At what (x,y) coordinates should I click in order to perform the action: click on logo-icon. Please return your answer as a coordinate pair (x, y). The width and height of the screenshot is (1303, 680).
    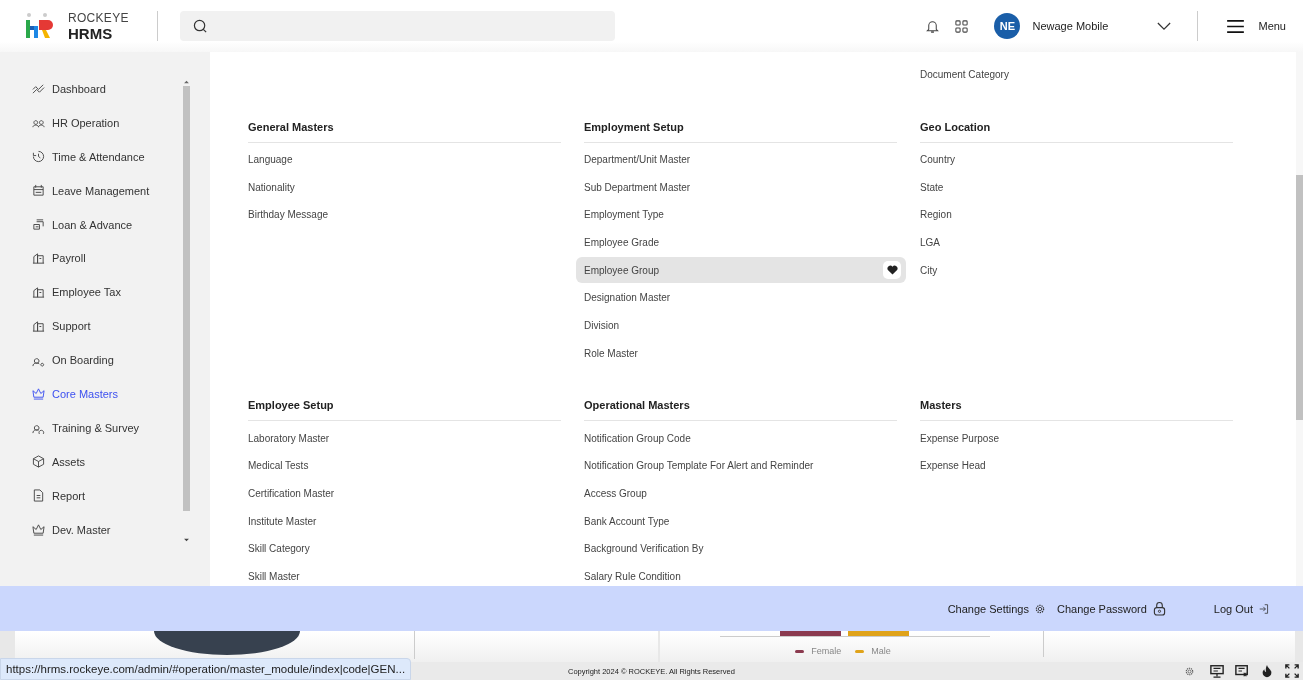
    Looking at the image, I should click on (39, 26).